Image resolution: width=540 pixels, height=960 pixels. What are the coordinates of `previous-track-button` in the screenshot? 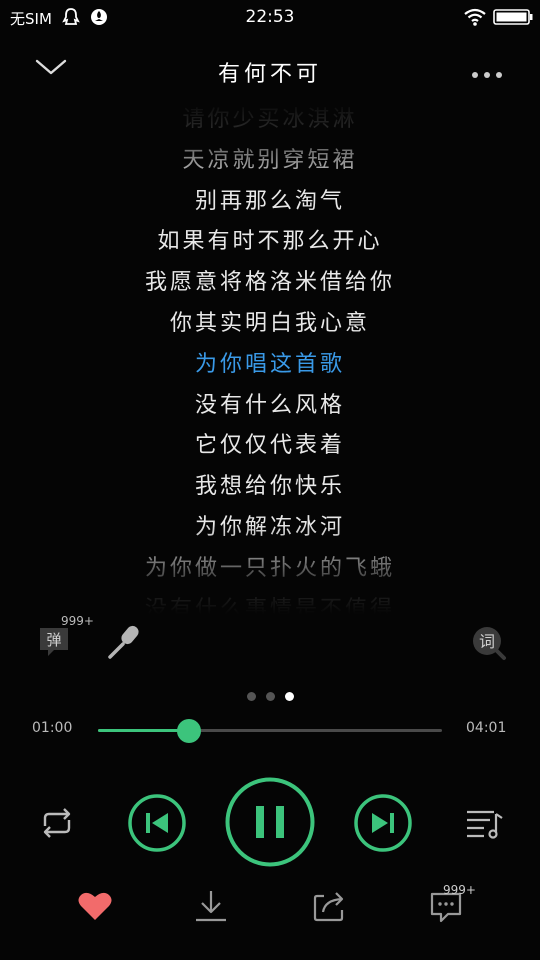 It's located at (157, 825).